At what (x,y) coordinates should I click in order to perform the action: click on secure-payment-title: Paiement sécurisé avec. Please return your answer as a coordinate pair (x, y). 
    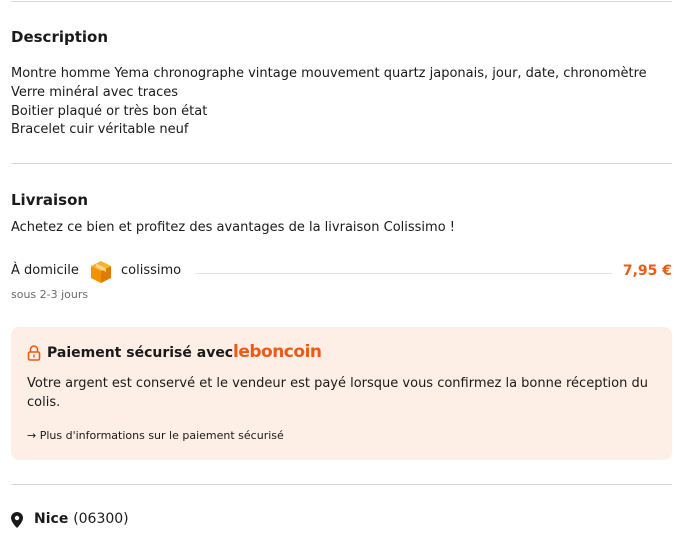
    Looking at the image, I should click on (140, 353).